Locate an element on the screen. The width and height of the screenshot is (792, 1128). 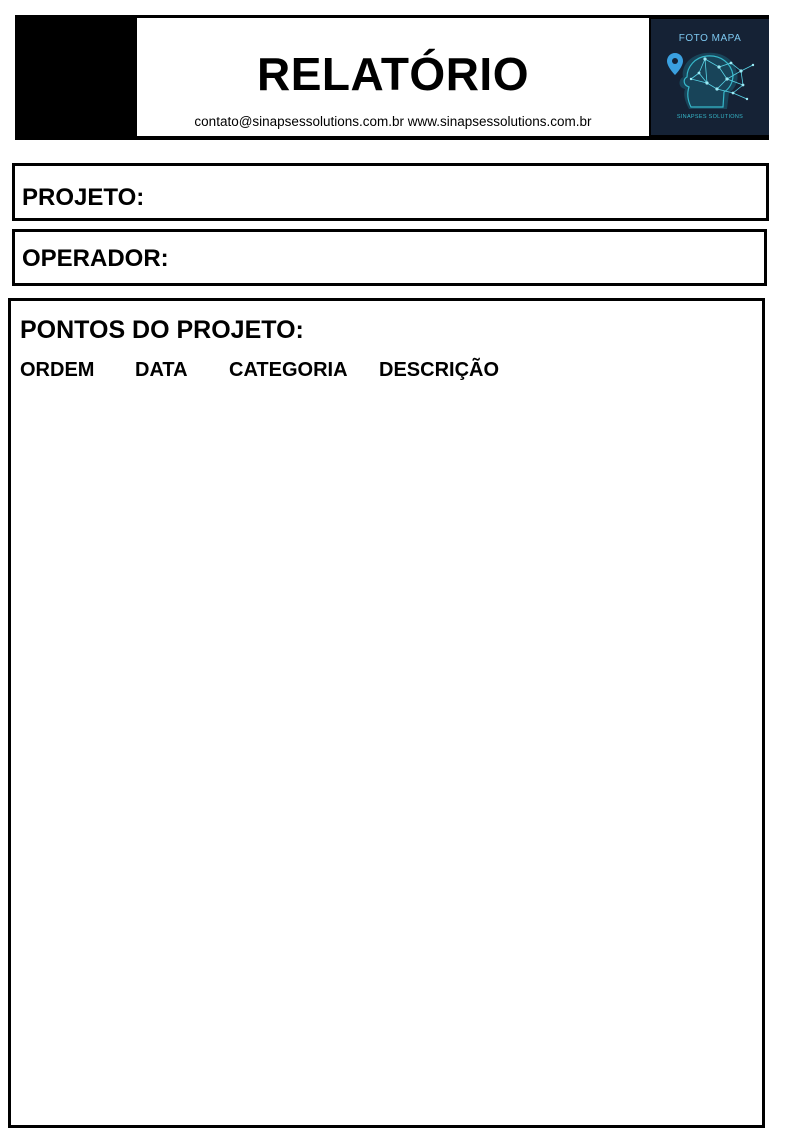
head-network-map-pin-icon is located at coordinates (711, 80).